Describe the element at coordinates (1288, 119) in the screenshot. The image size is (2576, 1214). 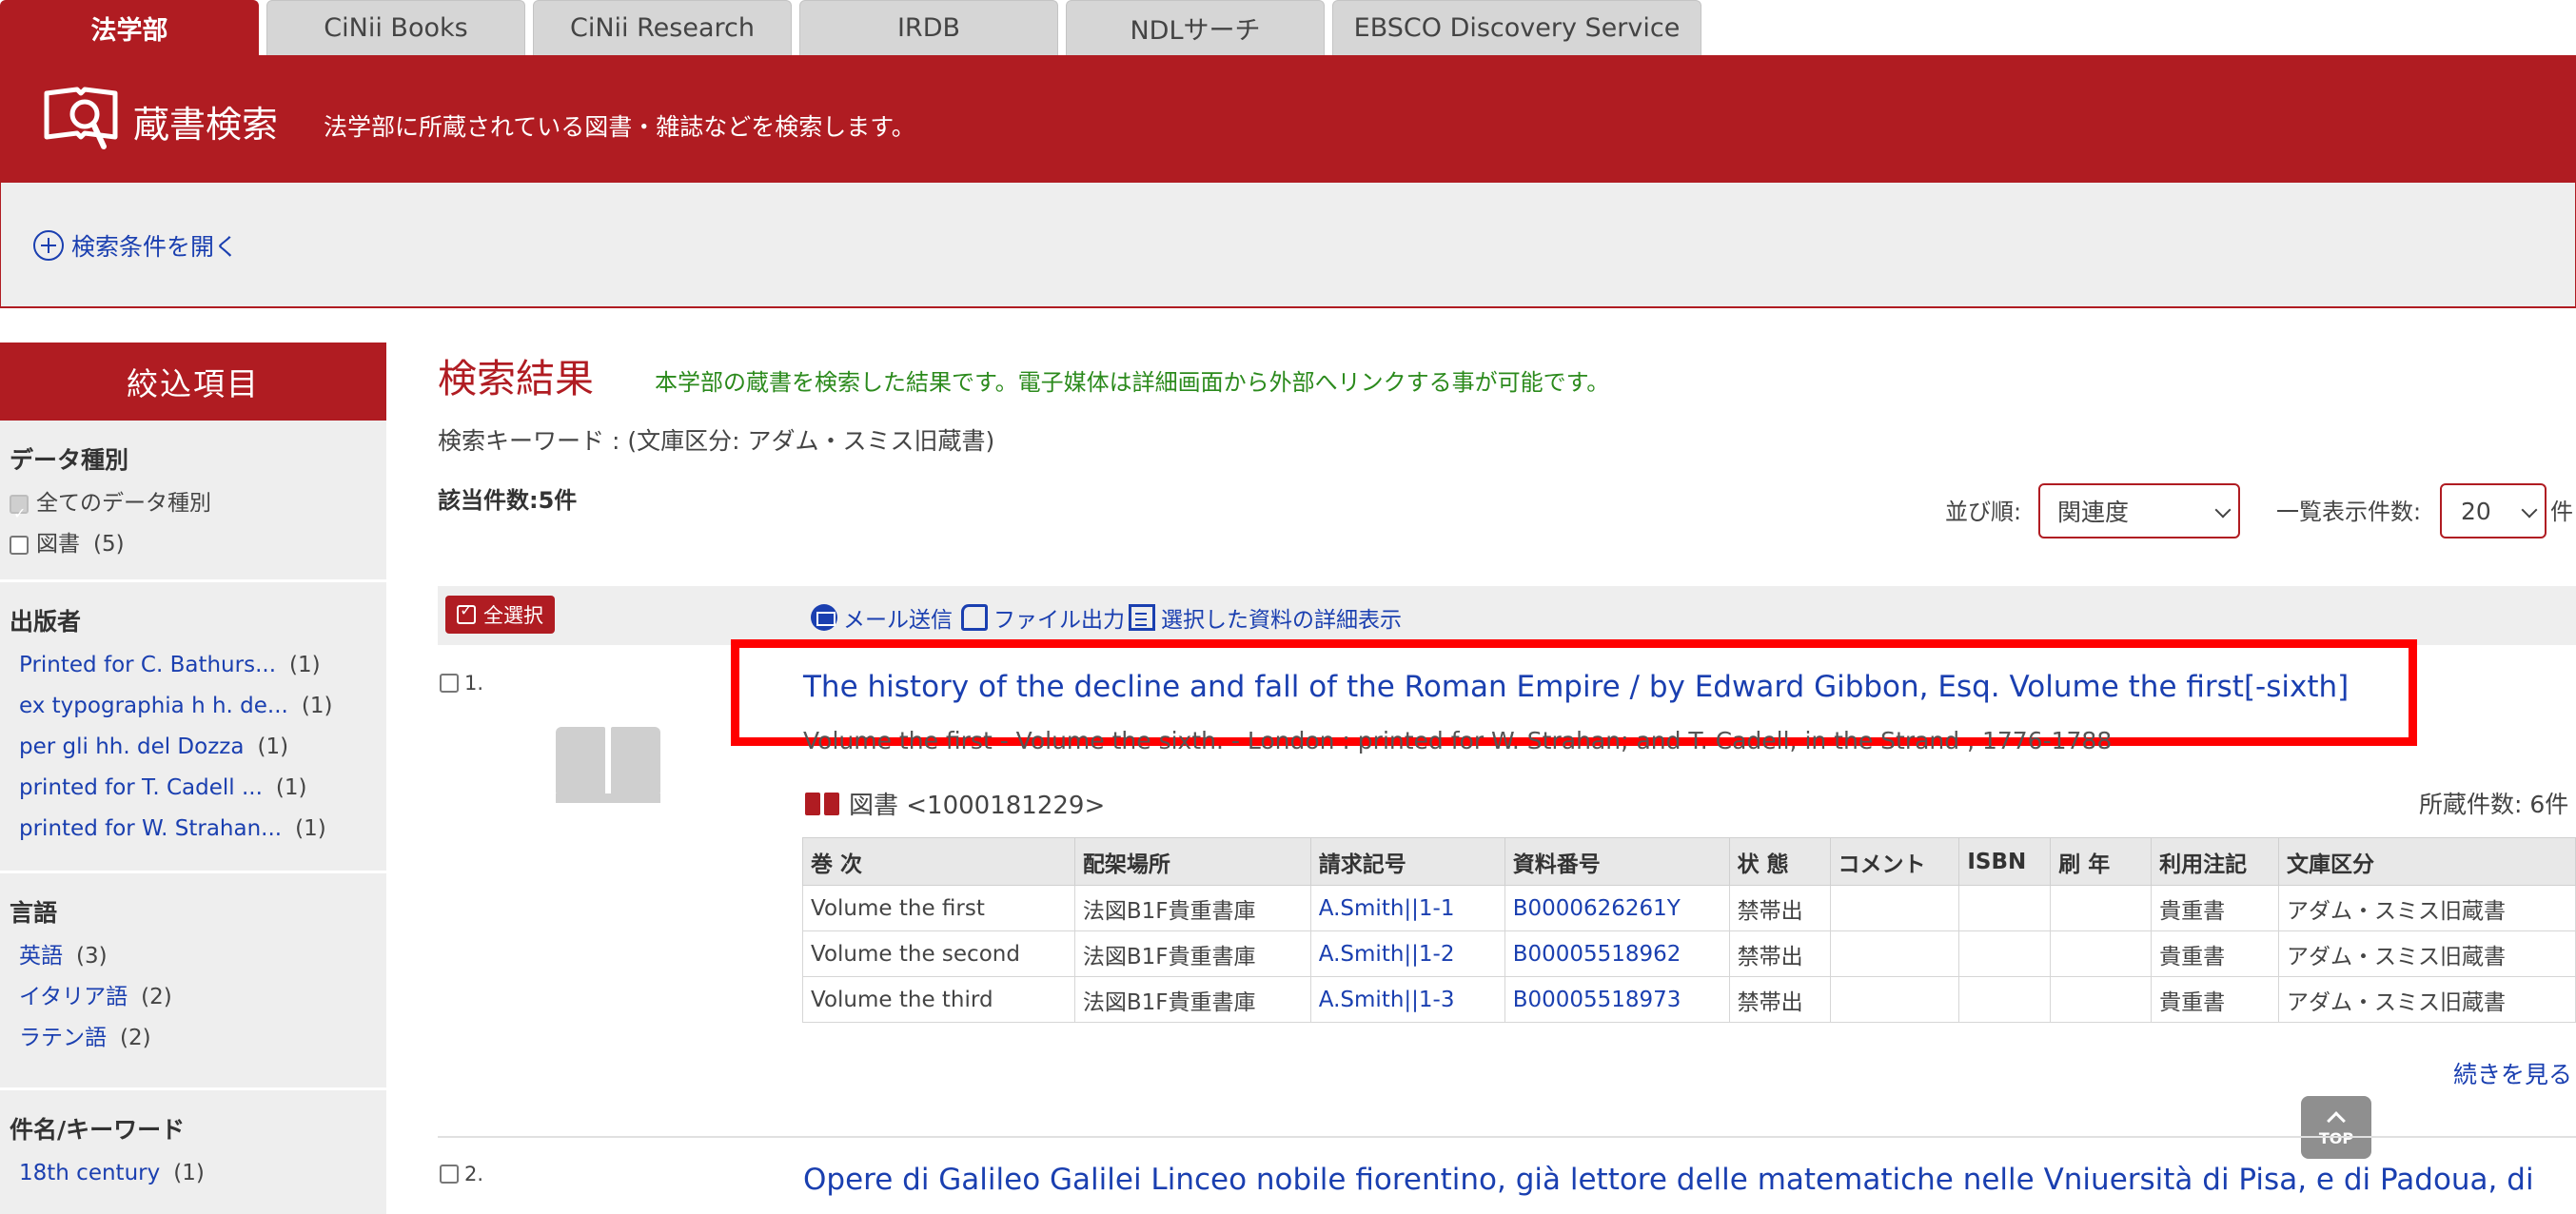
I see `search-header: 蔵書検索 法学部に所蔵されている図書・雑誌などを検索します。` at that location.